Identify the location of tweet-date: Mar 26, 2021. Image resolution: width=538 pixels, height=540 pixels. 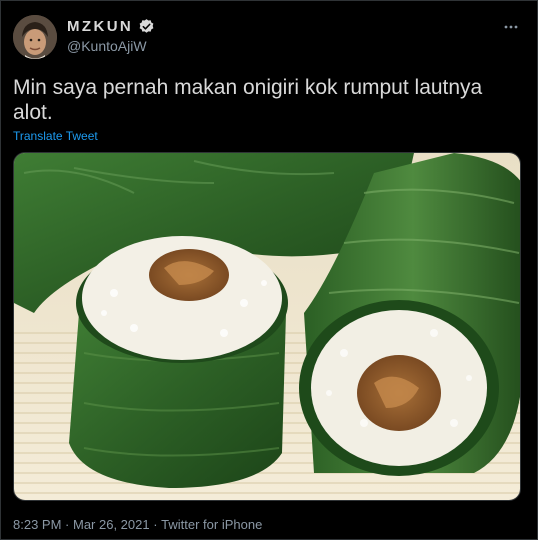
(111, 524).